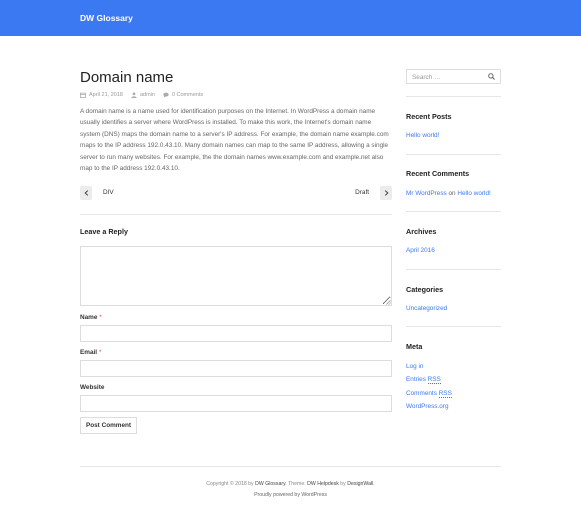 This screenshot has height=511, width=581. What do you see at coordinates (420, 250) in the screenshot?
I see `archive-link: April 2016` at bounding box center [420, 250].